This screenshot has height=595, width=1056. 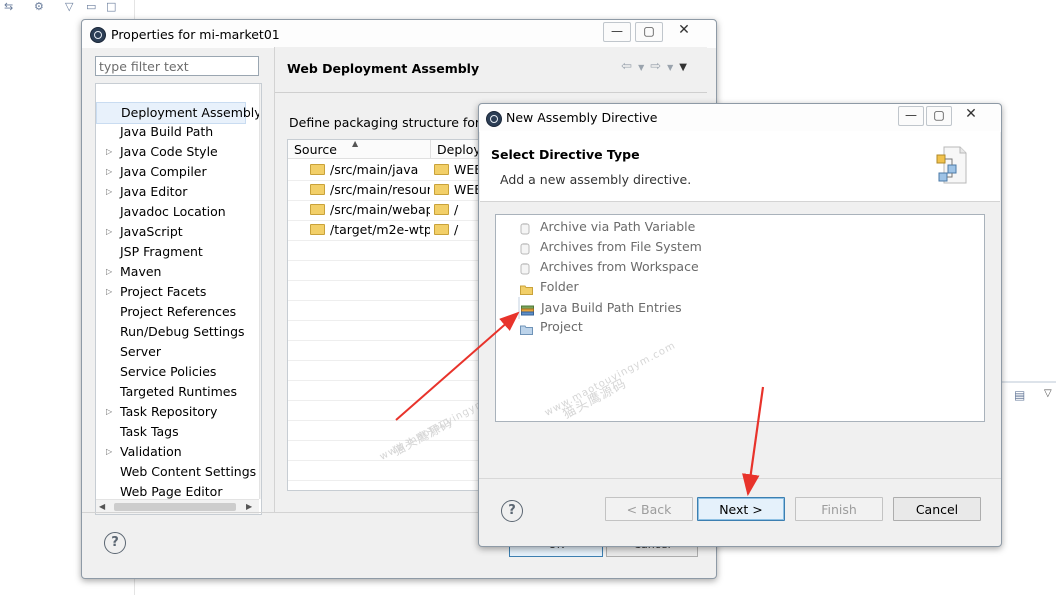 I want to click on tree-item: Java Build Path, so click(x=171, y=132).